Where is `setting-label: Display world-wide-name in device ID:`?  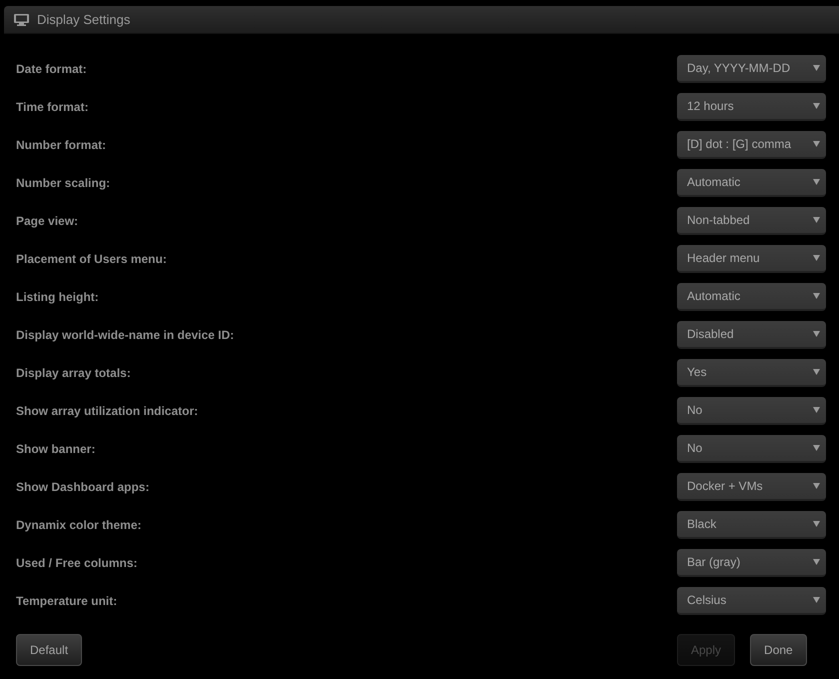
setting-label: Display world-wide-name in device ID: is located at coordinates (125, 335).